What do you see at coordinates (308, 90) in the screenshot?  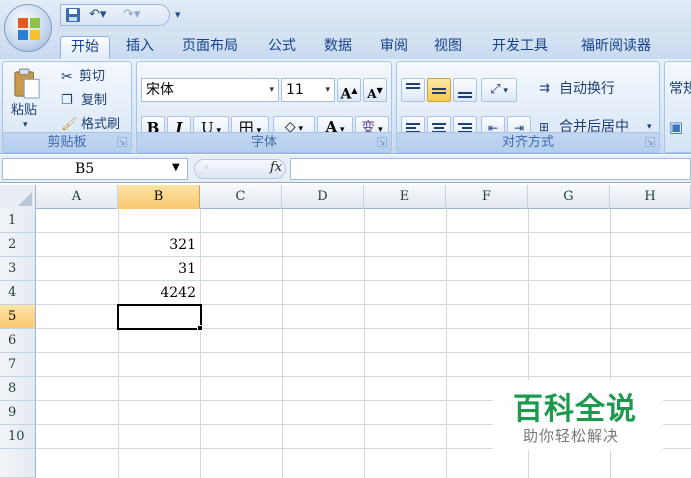 I see `font-size-combobox: 11 ▾` at bounding box center [308, 90].